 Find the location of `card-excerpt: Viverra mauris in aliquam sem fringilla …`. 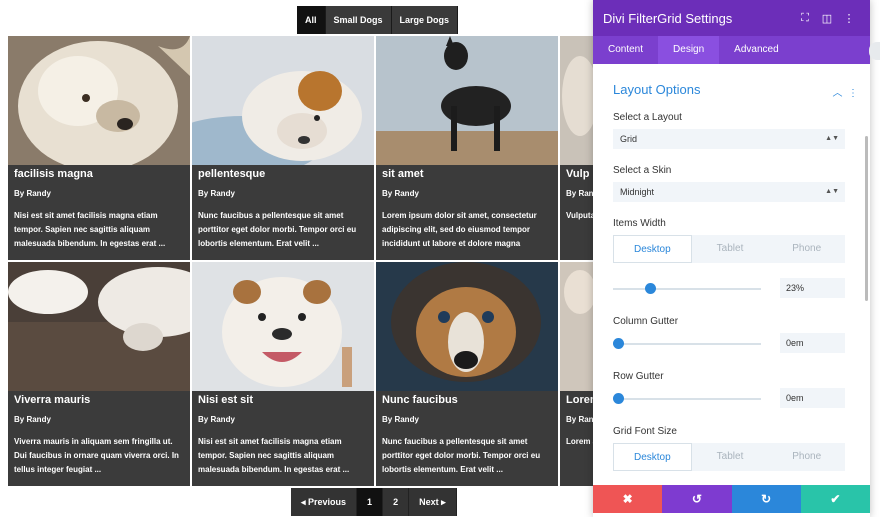

card-excerpt: Viverra mauris in aliquam sem fringilla … is located at coordinates (96, 455).